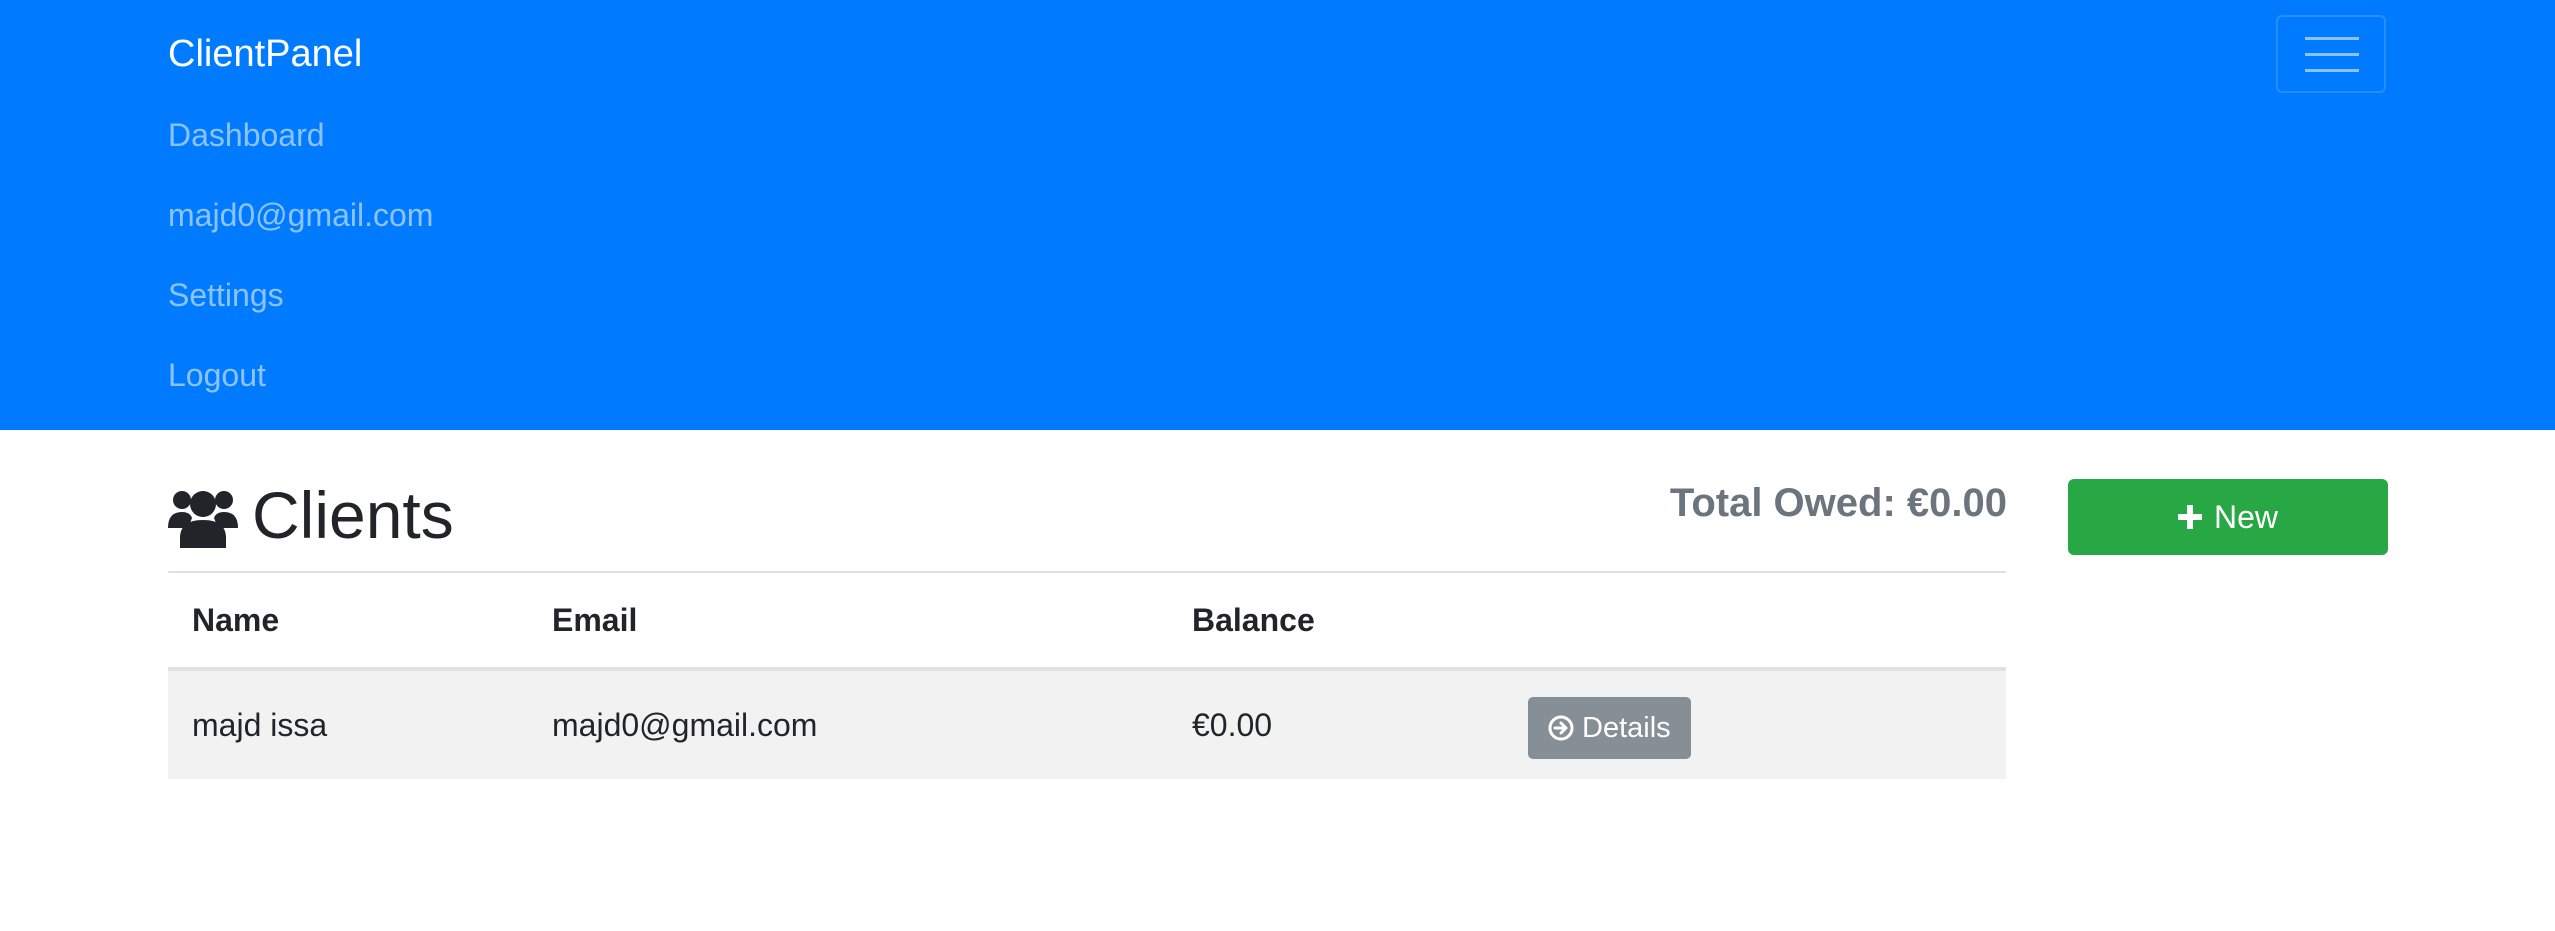 Image resolution: width=2555 pixels, height=931 pixels. I want to click on navbar-toggler-button, so click(2331, 54).